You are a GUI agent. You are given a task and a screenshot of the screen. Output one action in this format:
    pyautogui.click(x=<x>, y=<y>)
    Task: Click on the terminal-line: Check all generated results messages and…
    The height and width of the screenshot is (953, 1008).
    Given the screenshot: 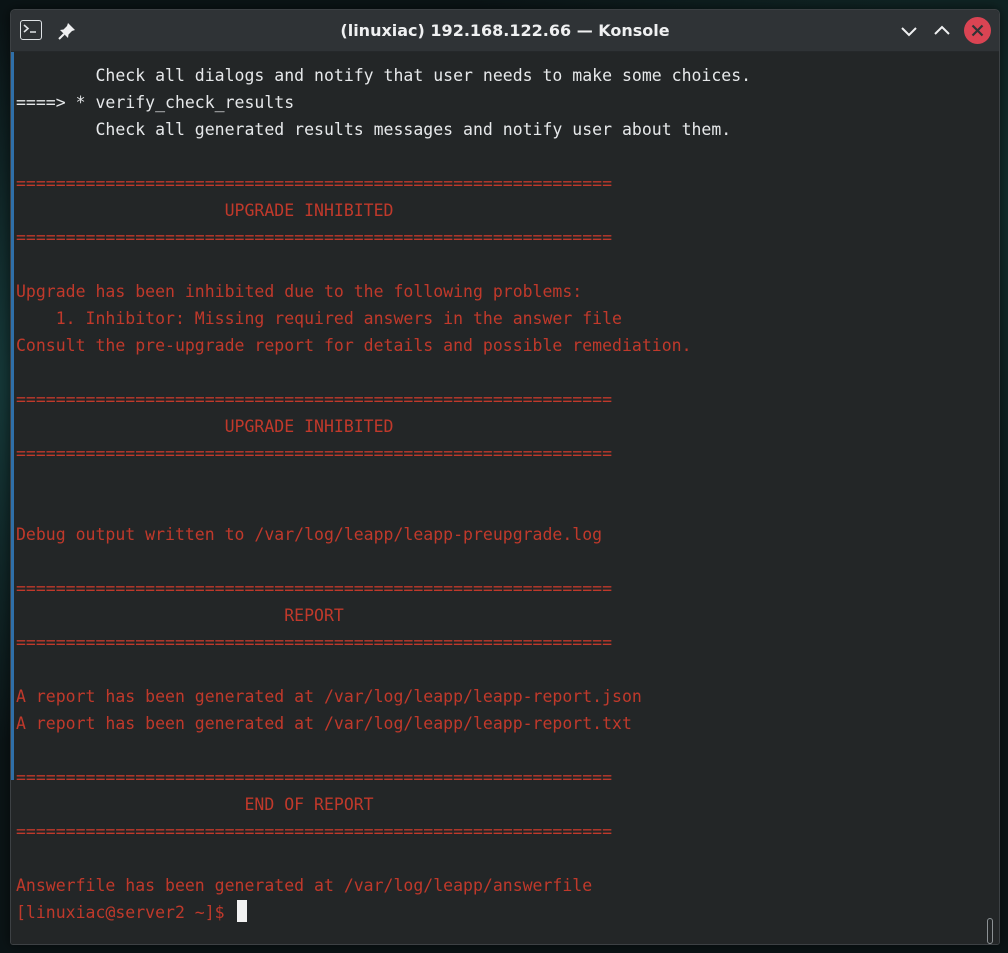 What is the action you would take?
    pyautogui.click(x=374, y=129)
    